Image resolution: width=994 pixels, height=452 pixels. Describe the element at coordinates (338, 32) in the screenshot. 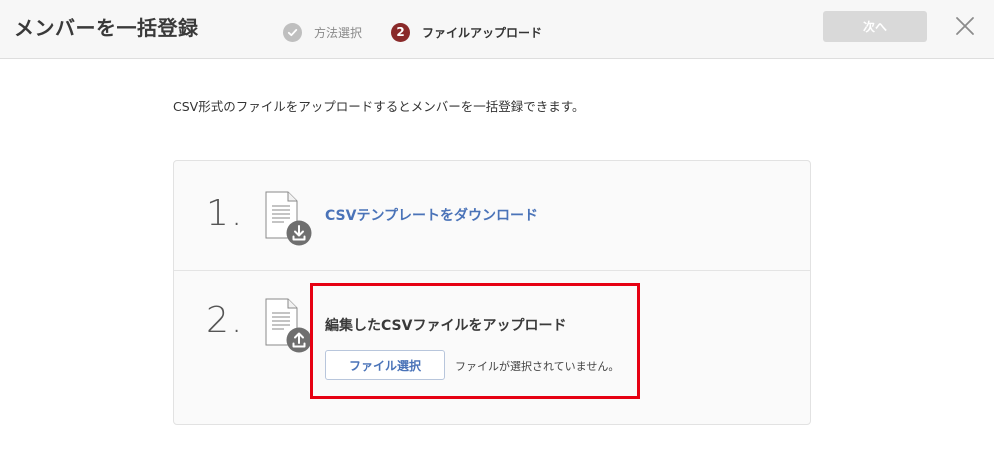

I see `step-label: 方法選択` at that location.